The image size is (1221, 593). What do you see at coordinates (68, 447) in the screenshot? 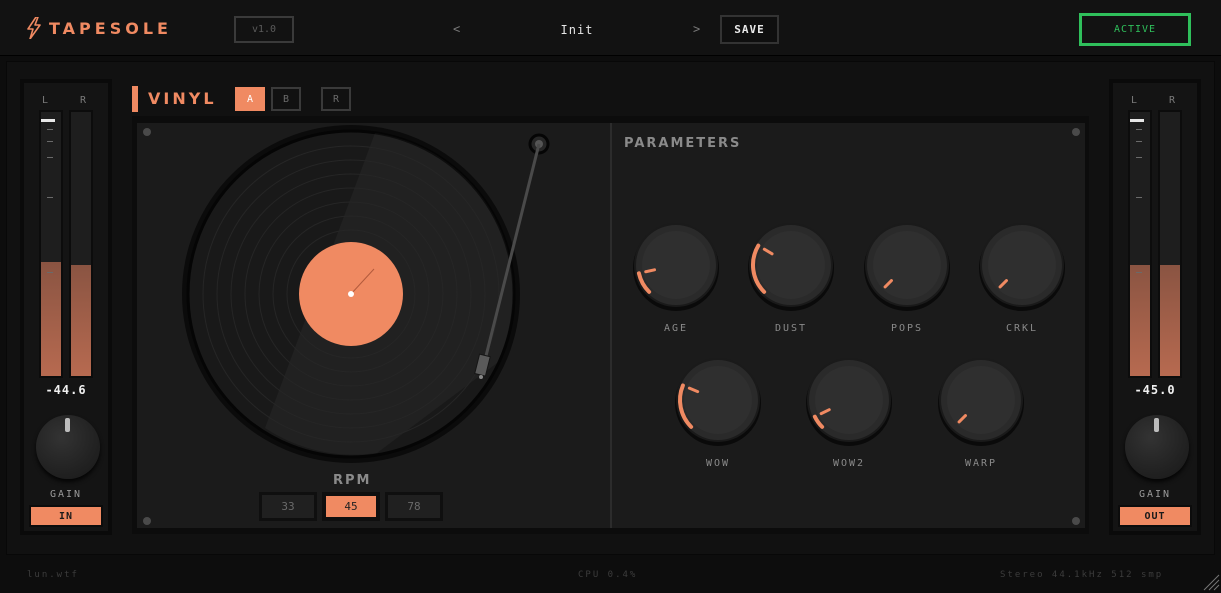
I see `input-gain-knob` at bounding box center [68, 447].